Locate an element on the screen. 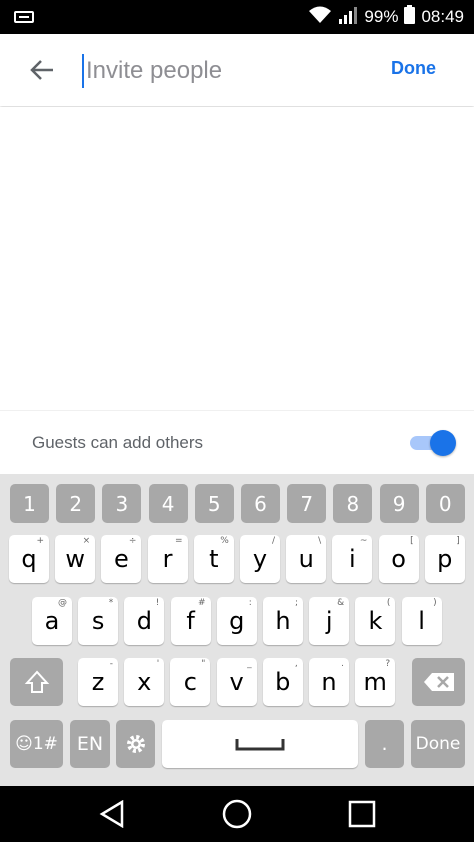 This screenshot has width=474, height=842. toggle-thumb is located at coordinates (443, 443).